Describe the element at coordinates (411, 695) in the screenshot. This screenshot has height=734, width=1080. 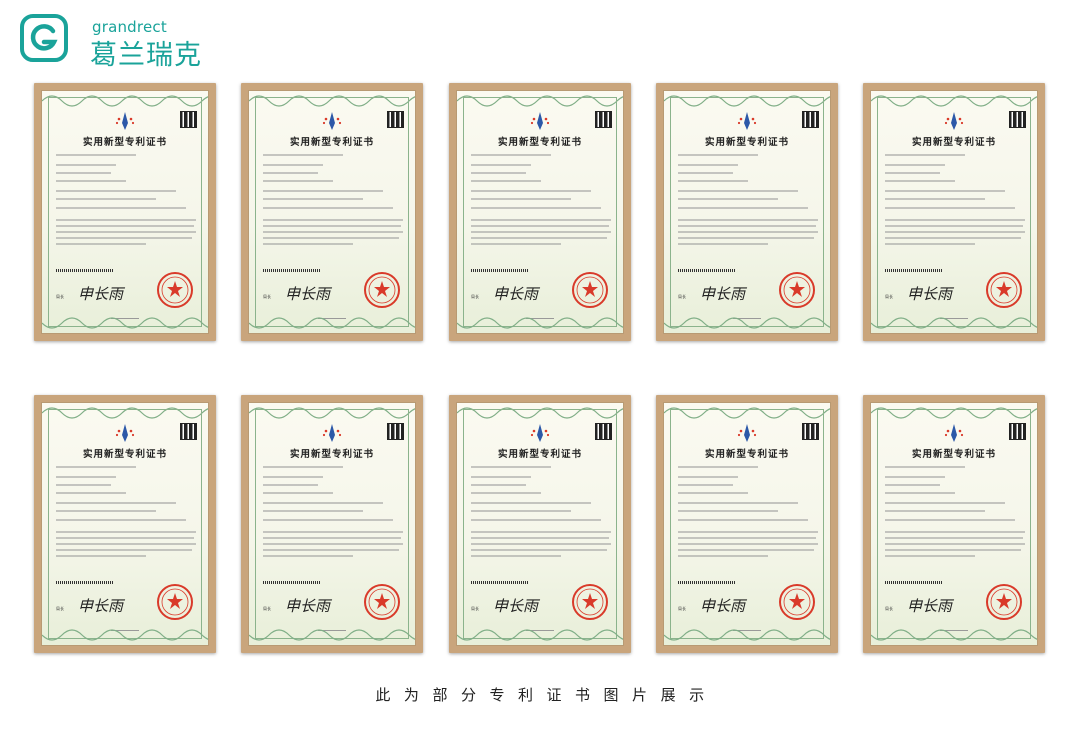
I see `caption-char: 为` at that location.